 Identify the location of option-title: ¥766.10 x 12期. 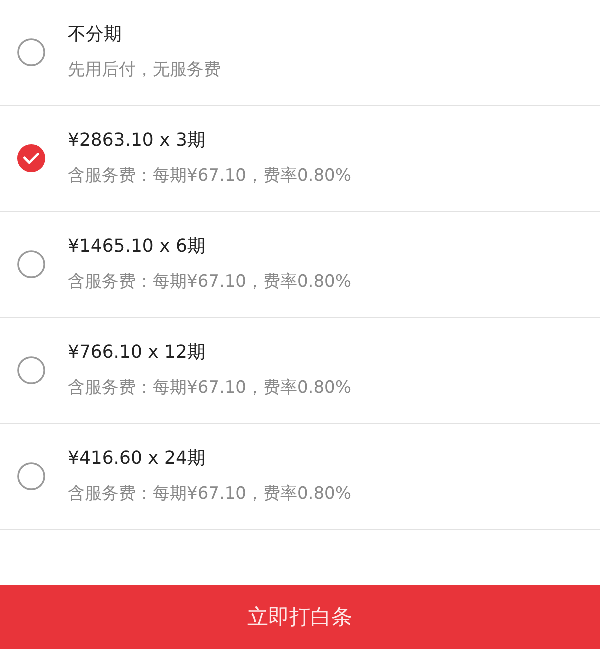
(137, 353).